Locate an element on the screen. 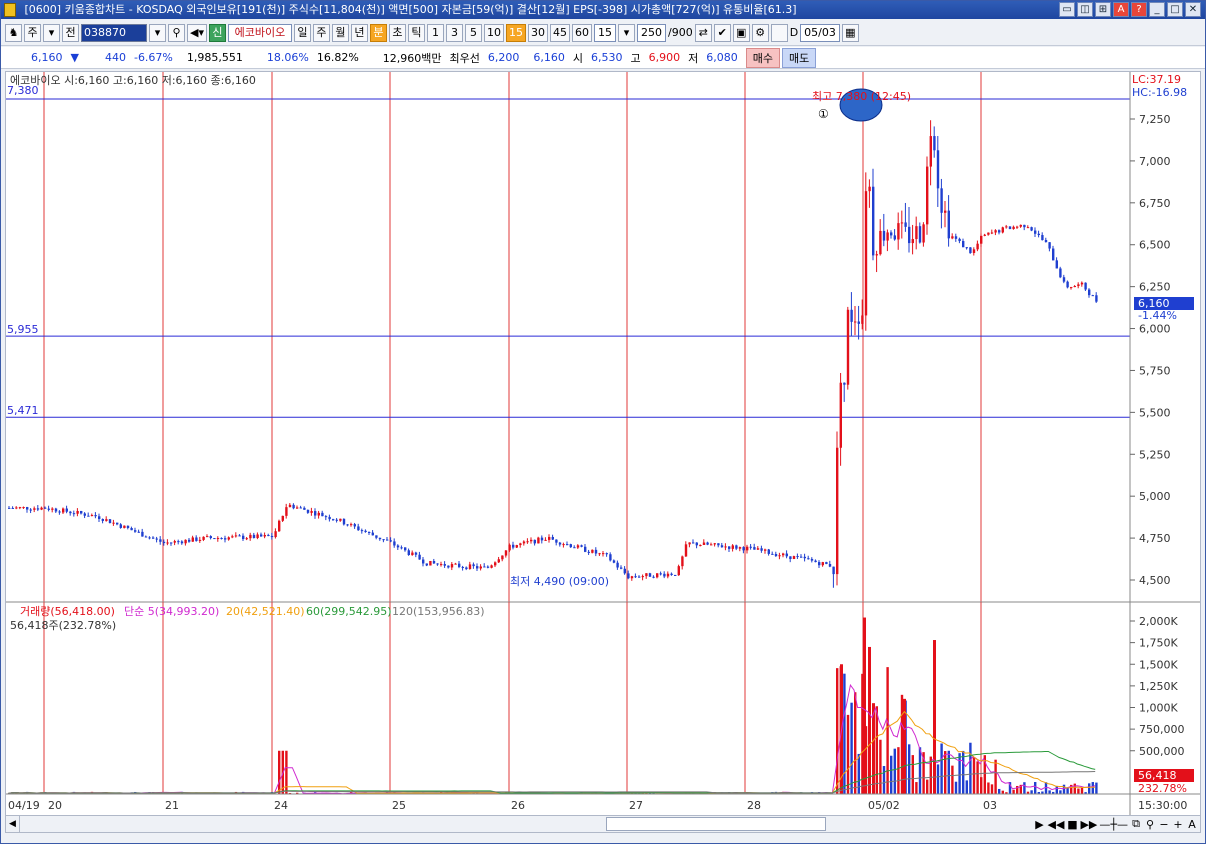  search-icon: ⚲ is located at coordinates (176, 32).